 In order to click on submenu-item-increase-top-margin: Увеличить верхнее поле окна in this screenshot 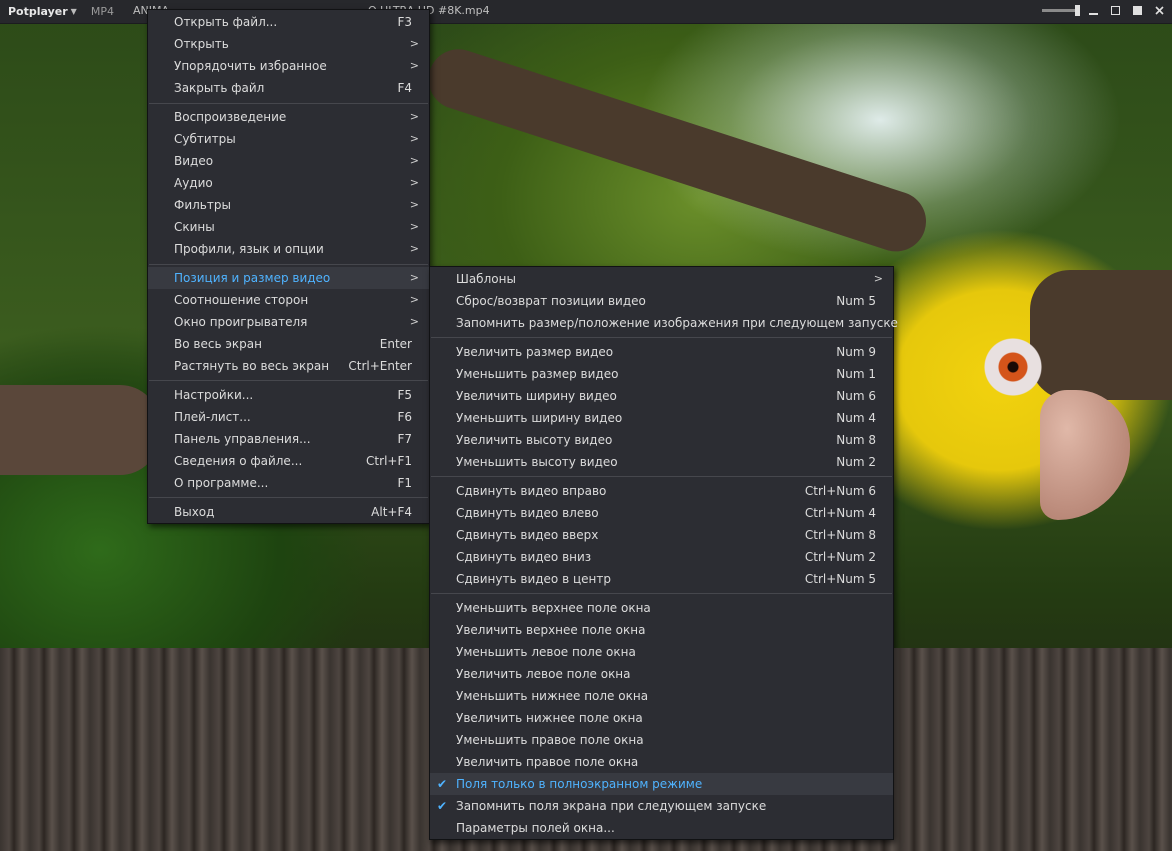, I will do `click(661, 630)`.